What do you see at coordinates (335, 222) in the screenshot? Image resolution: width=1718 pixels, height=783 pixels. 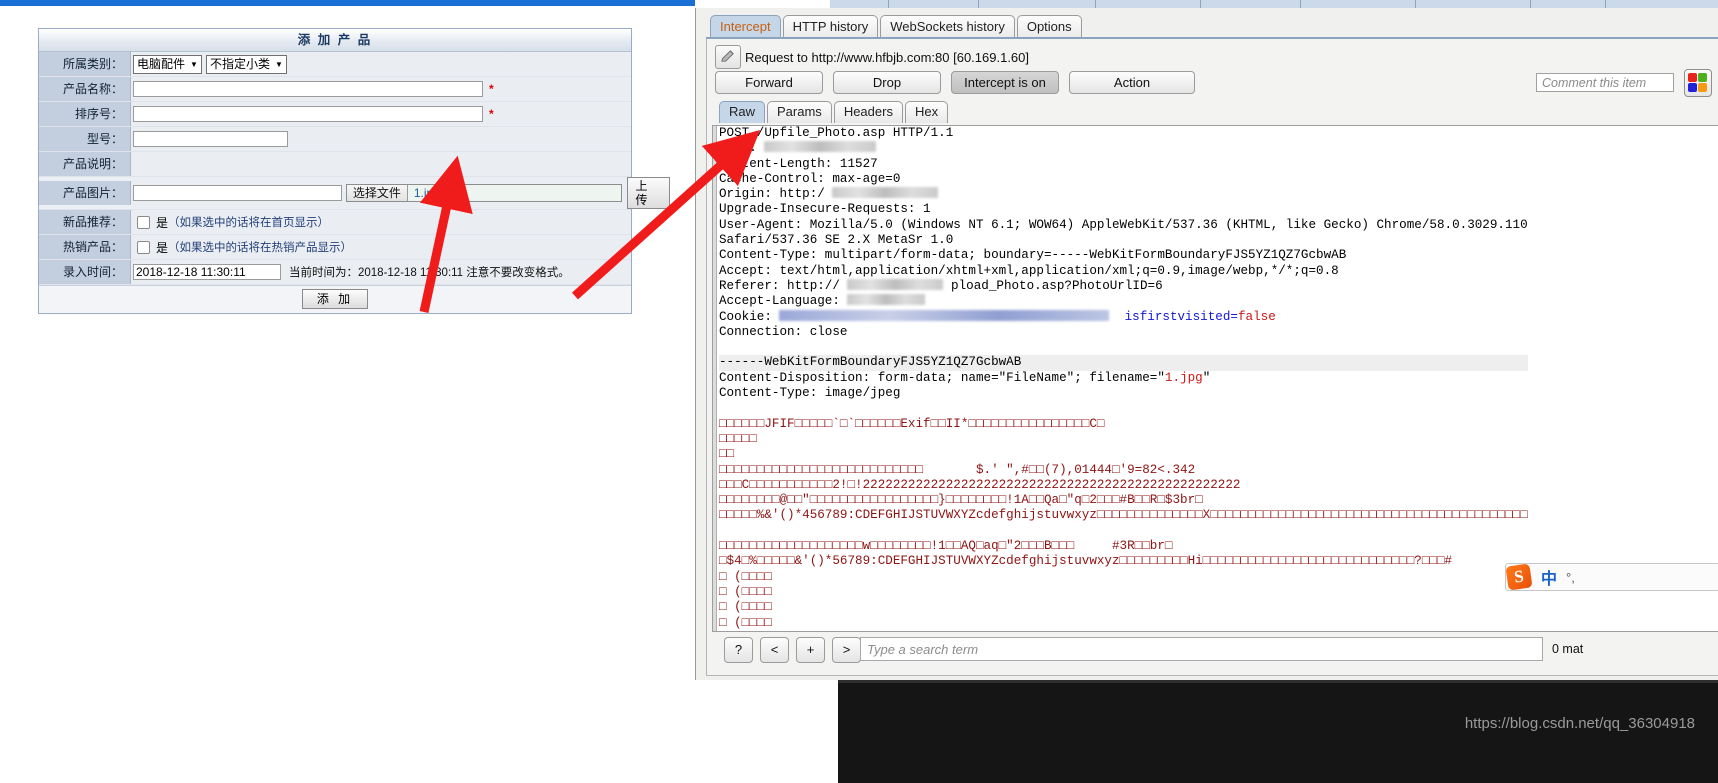 I see `form-row-new-recommend: 新品推荐： 是 （如果选中的话将在首页显示）` at bounding box center [335, 222].